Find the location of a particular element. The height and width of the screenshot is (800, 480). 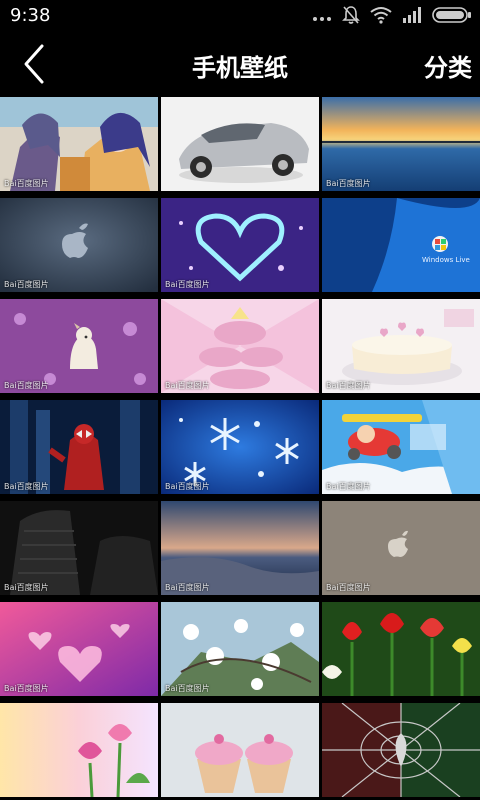

status-bar: 9:38 is located at coordinates (240, 17).